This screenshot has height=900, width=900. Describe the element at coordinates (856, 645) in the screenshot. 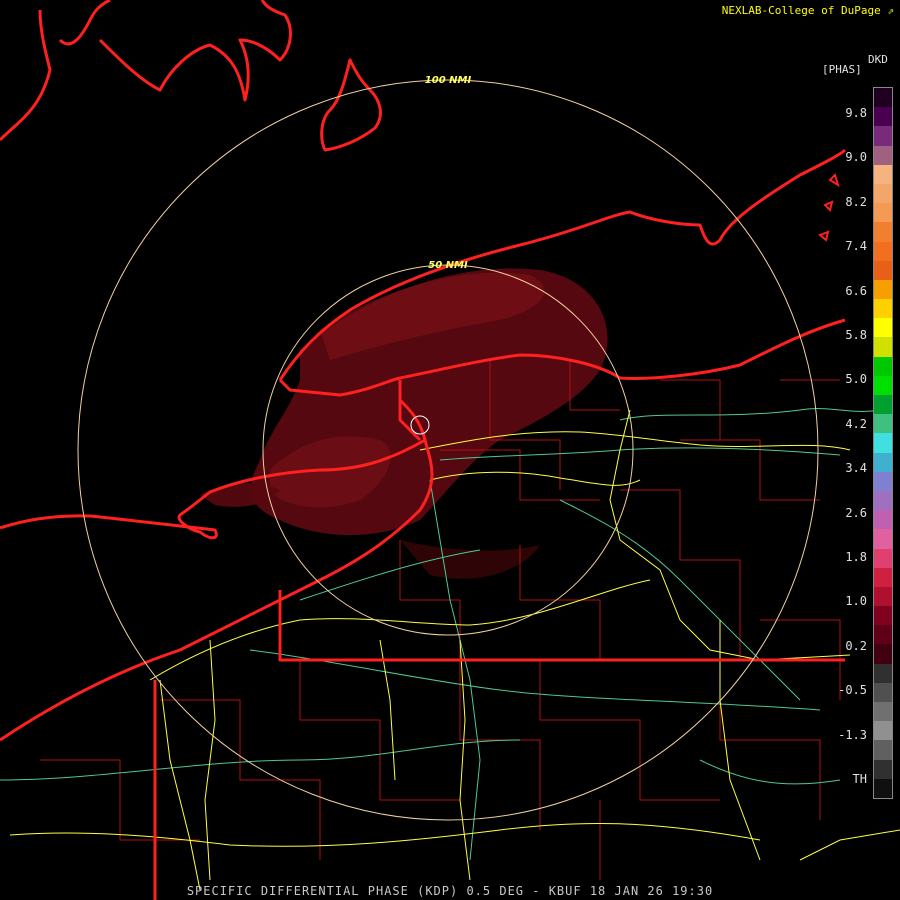

I see `legend-tick-label: 0.2` at that location.